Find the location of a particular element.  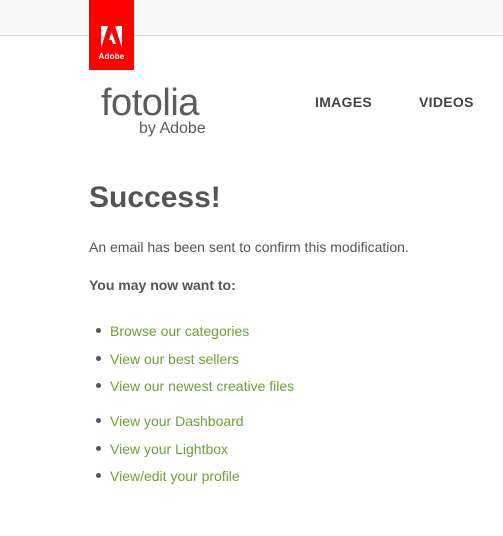

adobe-badge: Adobe is located at coordinates (111, 35).